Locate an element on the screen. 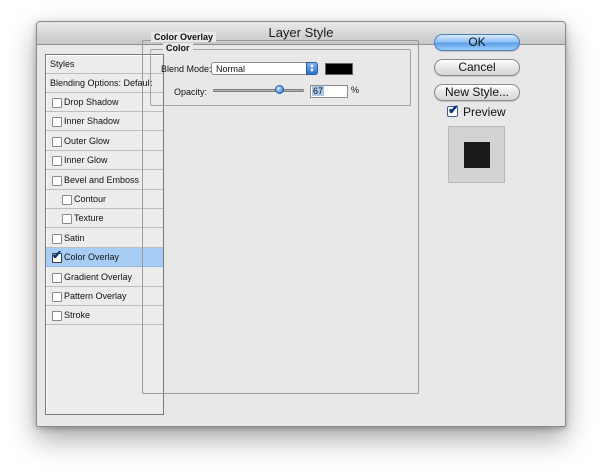 The image size is (600, 474). checkmark-icon: ✔ is located at coordinates (453, 109).